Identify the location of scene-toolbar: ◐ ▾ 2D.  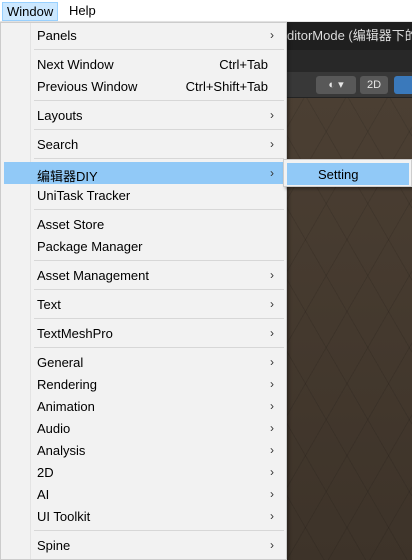
(347, 85).